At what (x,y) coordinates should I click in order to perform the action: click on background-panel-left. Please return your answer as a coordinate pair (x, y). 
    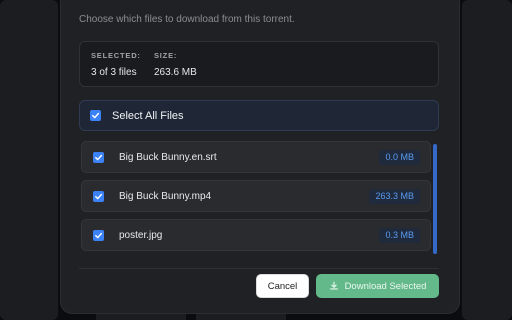
    Looking at the image, I should click on (29, 160).